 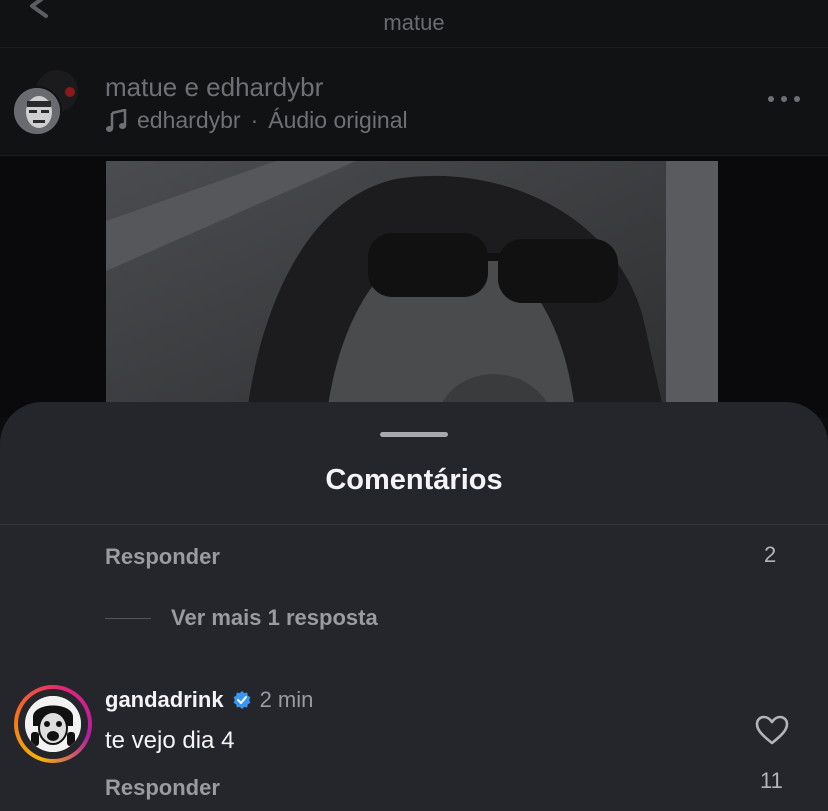 What do you see at coordinates (37, 111) in the screenshot?
I see `primary-avatar` at bounding box center [37, 111].